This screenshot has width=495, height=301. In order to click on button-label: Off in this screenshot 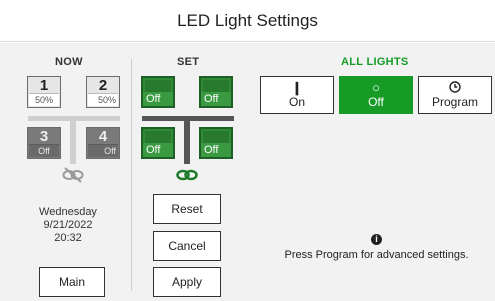, I will do `click(376, 102)`.